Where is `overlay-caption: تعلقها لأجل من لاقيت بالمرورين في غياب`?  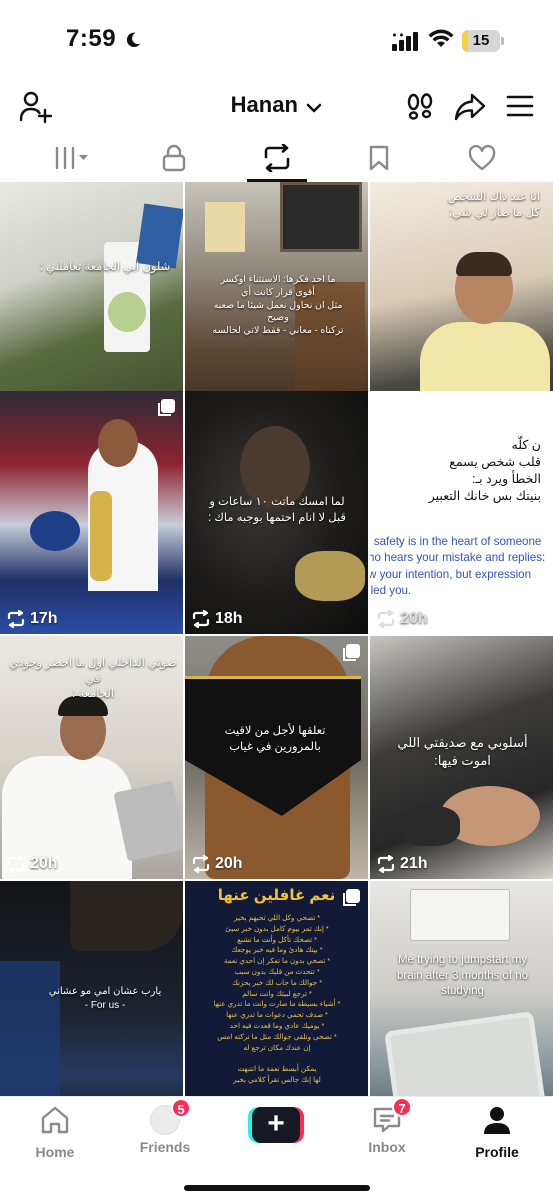
overlay-caption: تعلقها لأجل من لاقيت بالمرورين في غياب is located at coordinates (275, 739).